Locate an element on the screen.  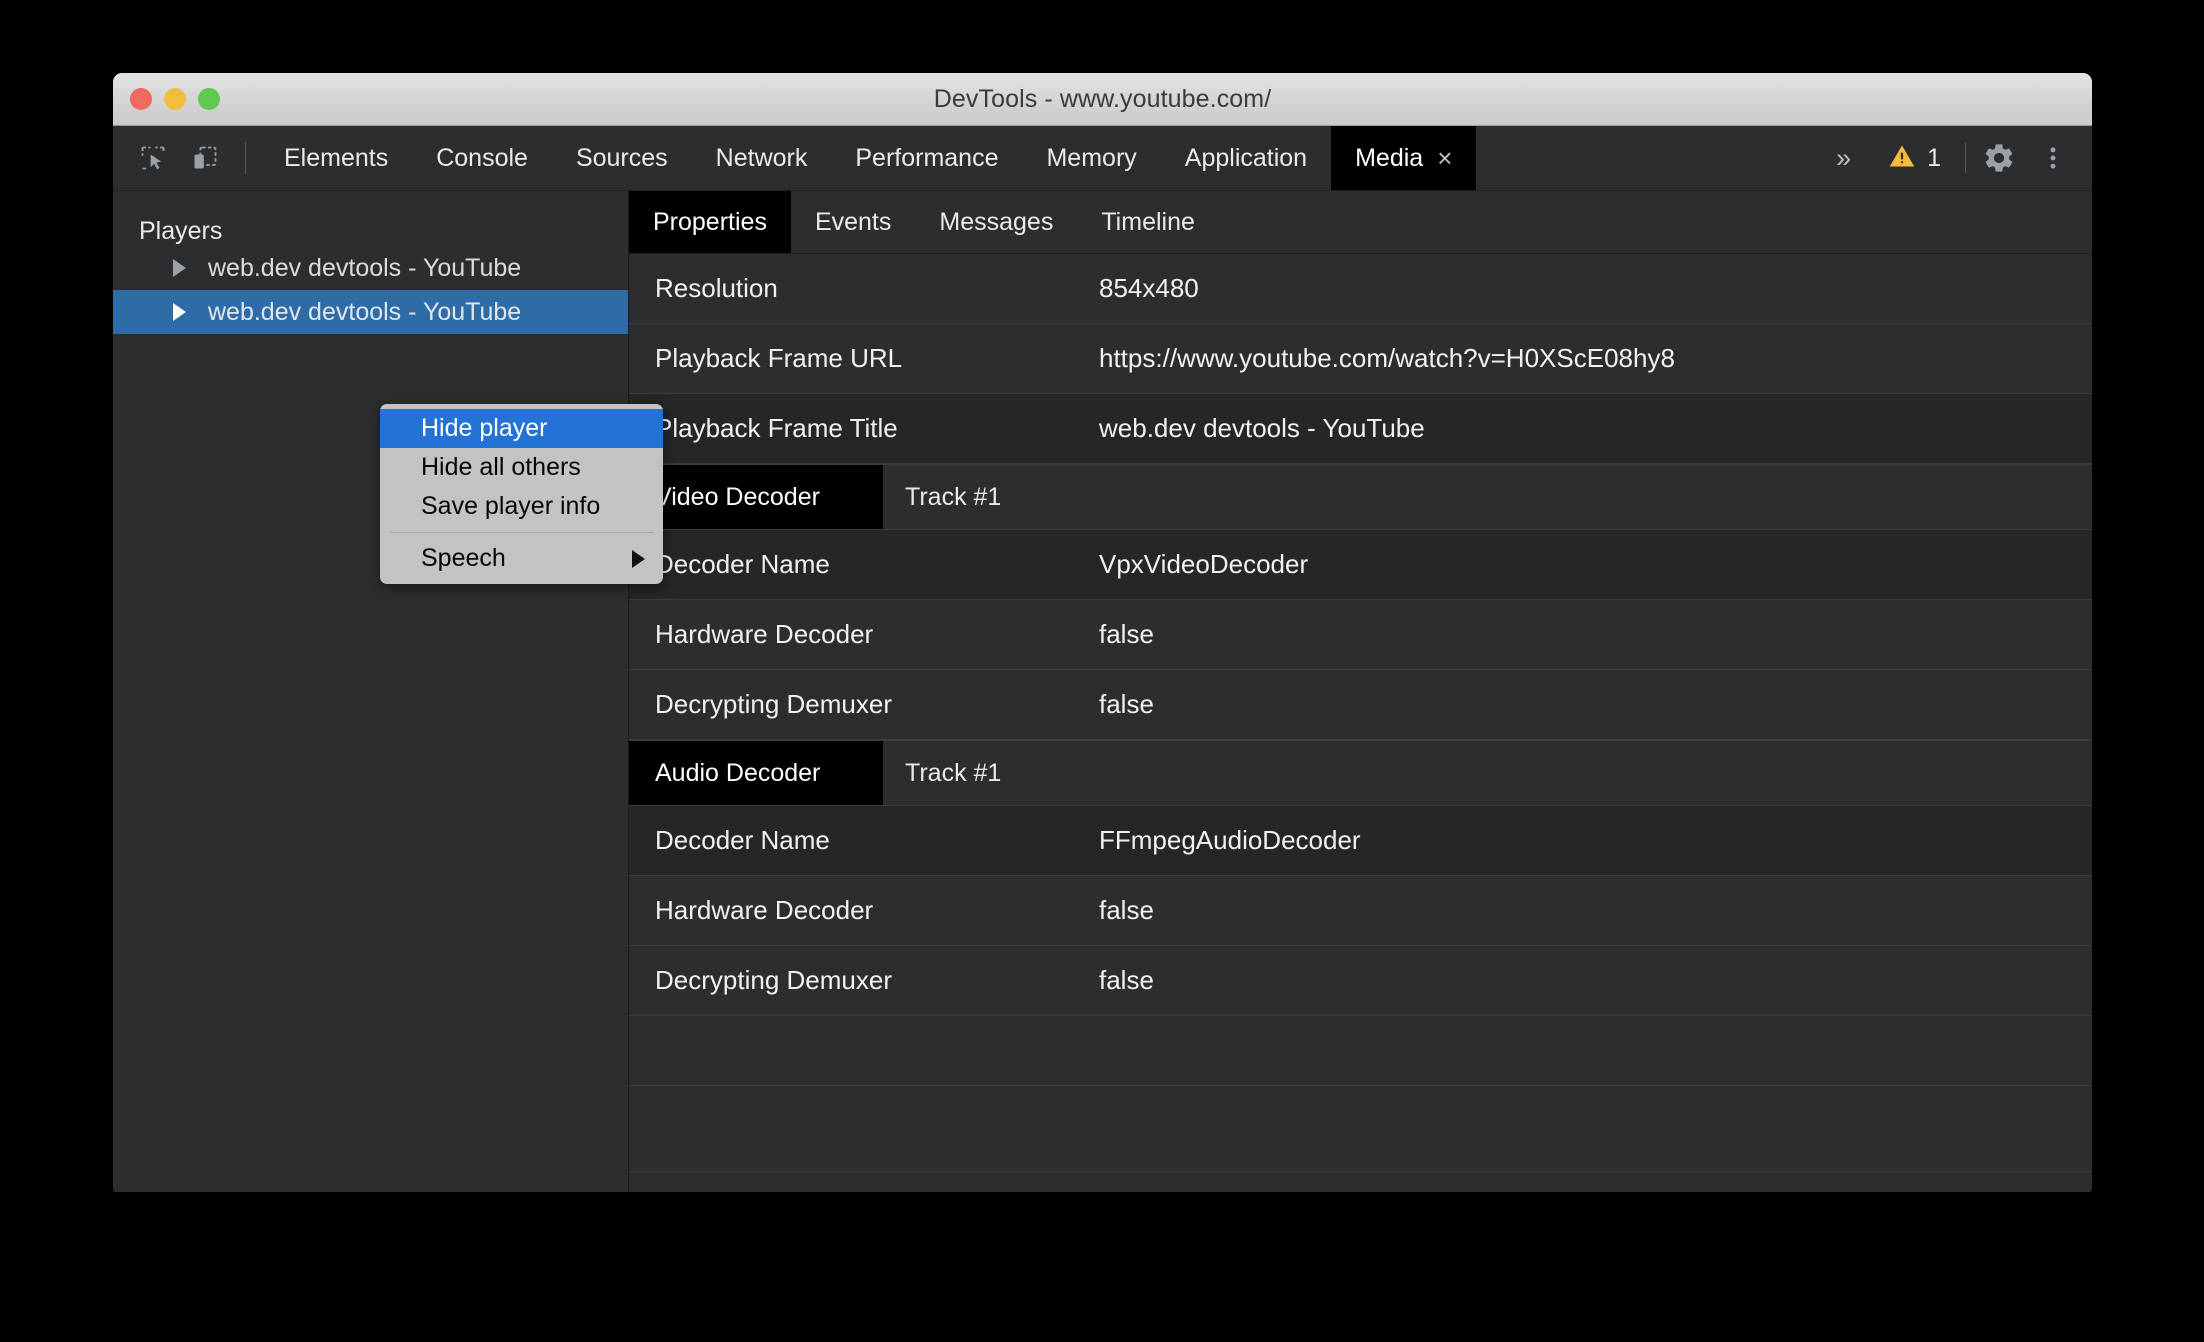
table-filler is located at coordinates (1360, 1182).